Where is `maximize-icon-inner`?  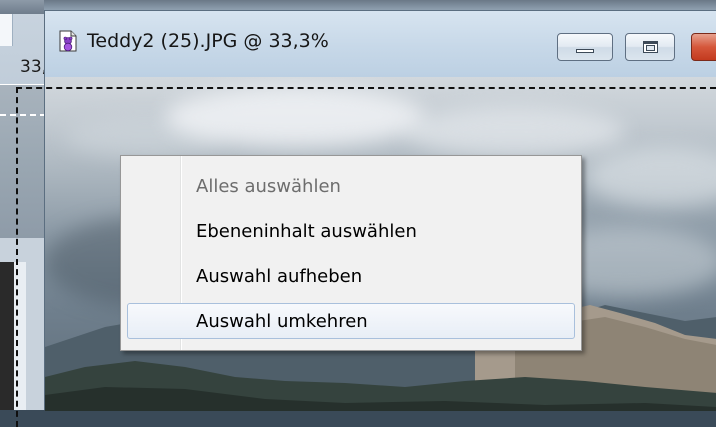 maximize-icon-inner is located at coordinates (650, 48).